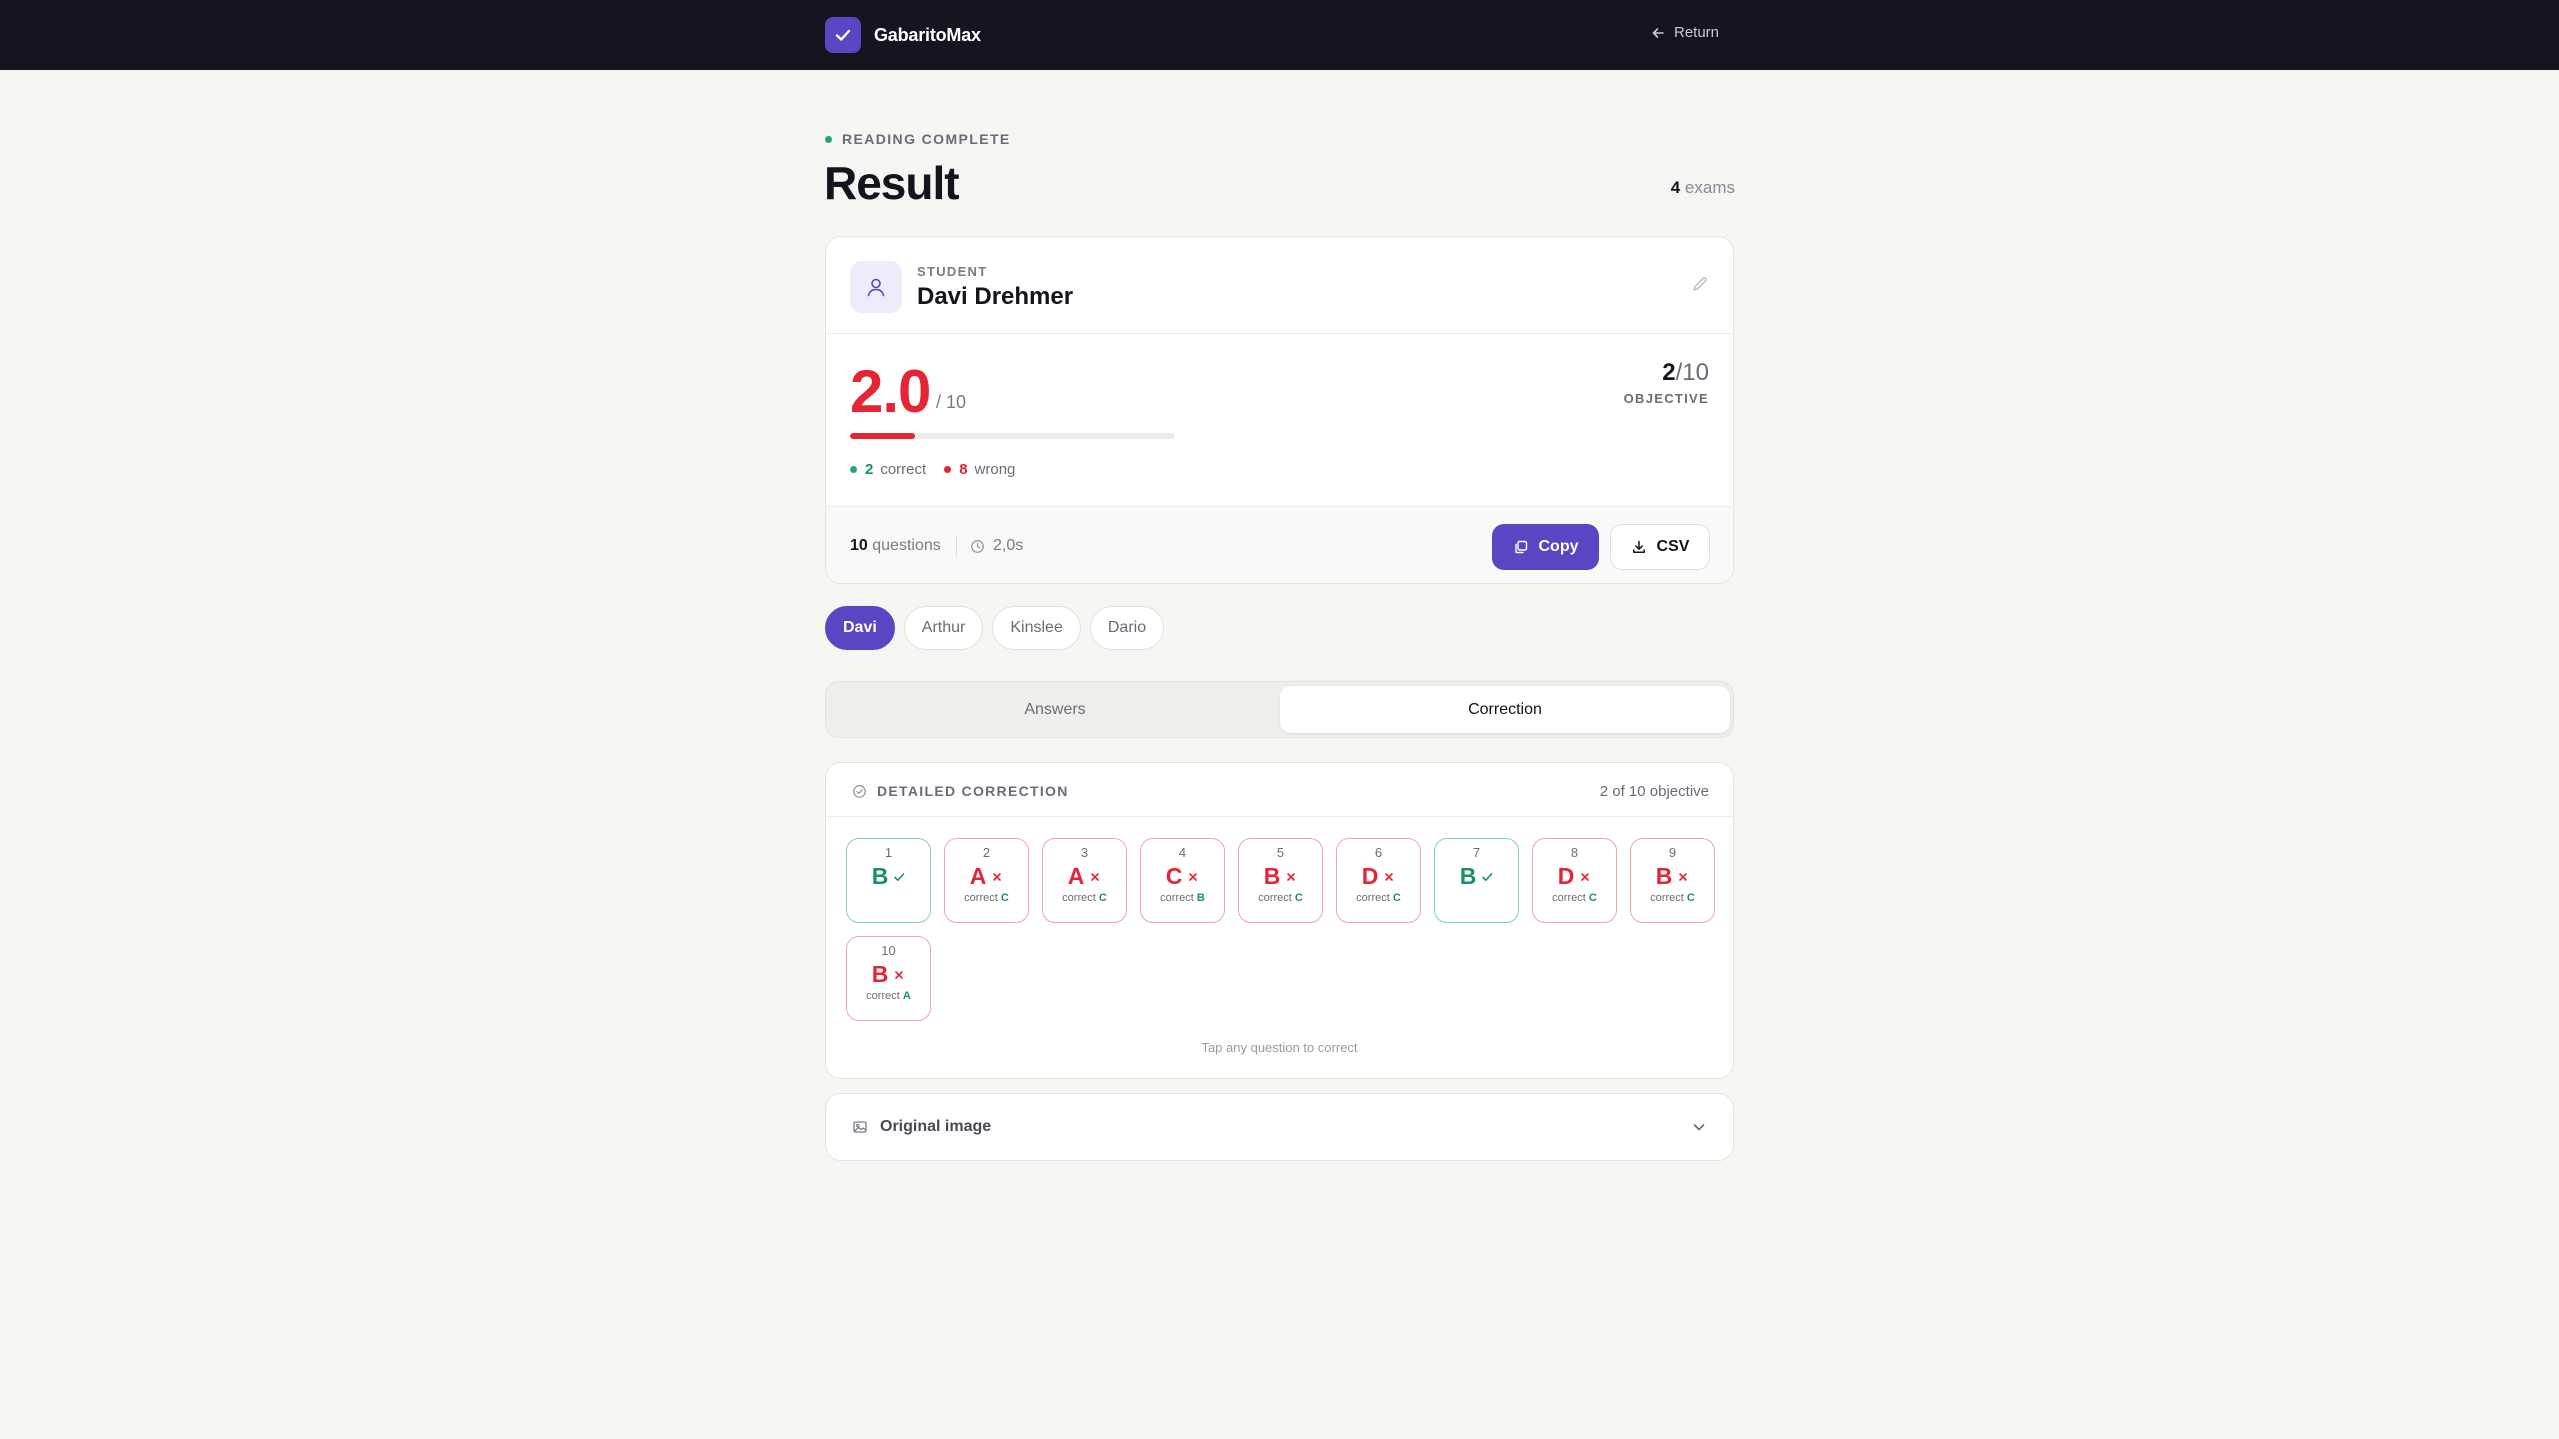 Image resolution: width=2559 pixels, height=1439 pixels. I want to click on question-number: 4, so click(1182, 852).